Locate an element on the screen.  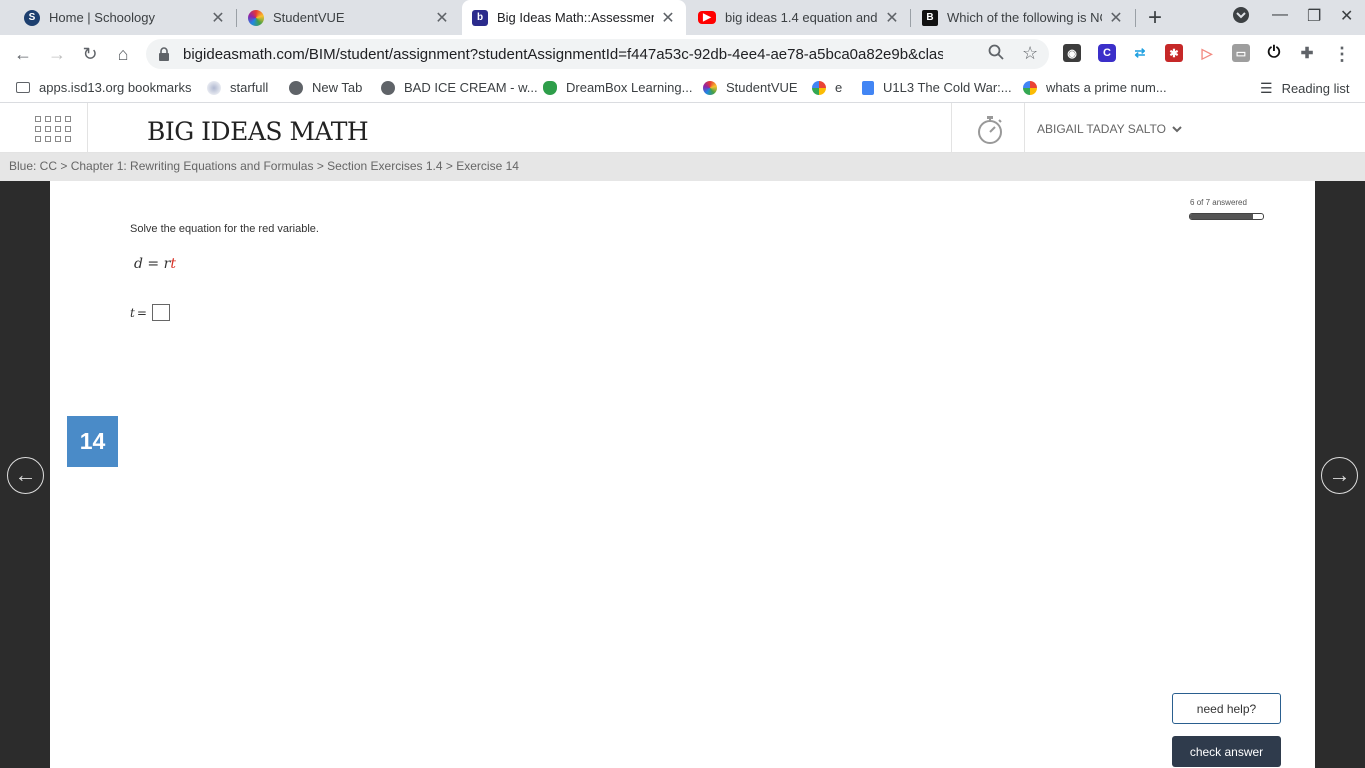
answer-row: t = is located at coordinates (150, 312).